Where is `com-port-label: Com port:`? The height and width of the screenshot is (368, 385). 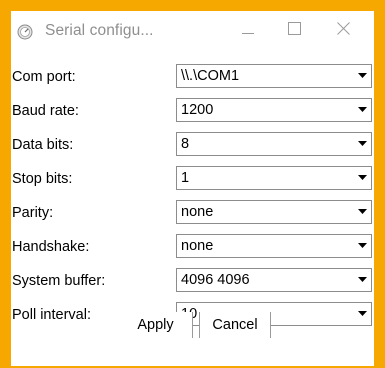 com-port-label: Com port: is located at coordinates (44, 77).